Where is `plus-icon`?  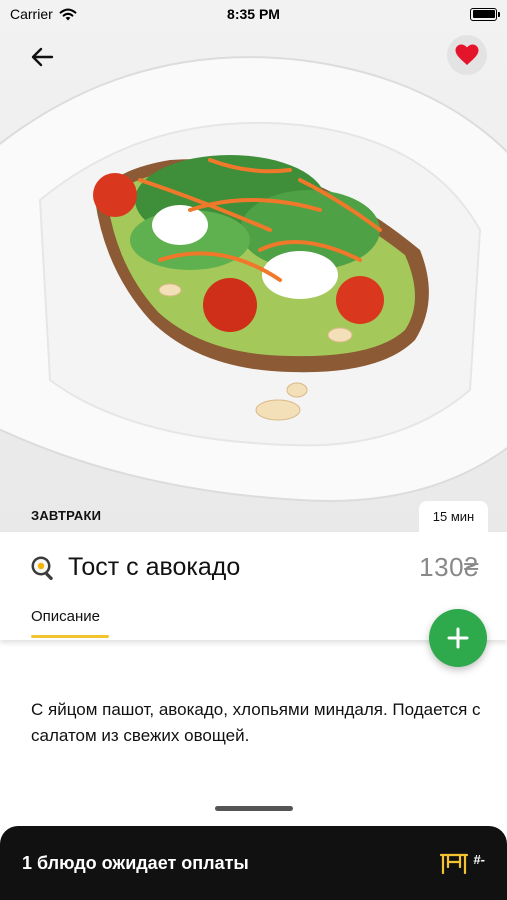 plus-icon is located at coordinates (458, 638).